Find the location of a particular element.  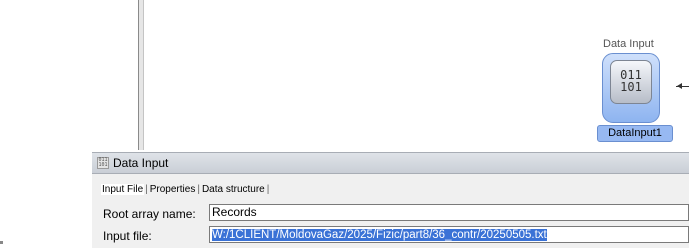

icon-line-2: 101 is located at coordinates (631, 87).